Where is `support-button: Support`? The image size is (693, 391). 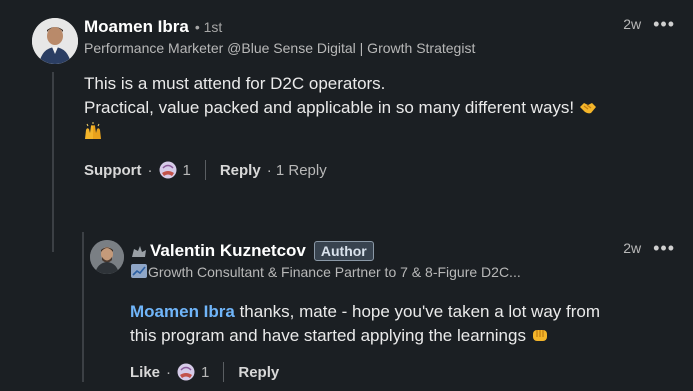 support-button: Support is located at coordinates (113, 170).